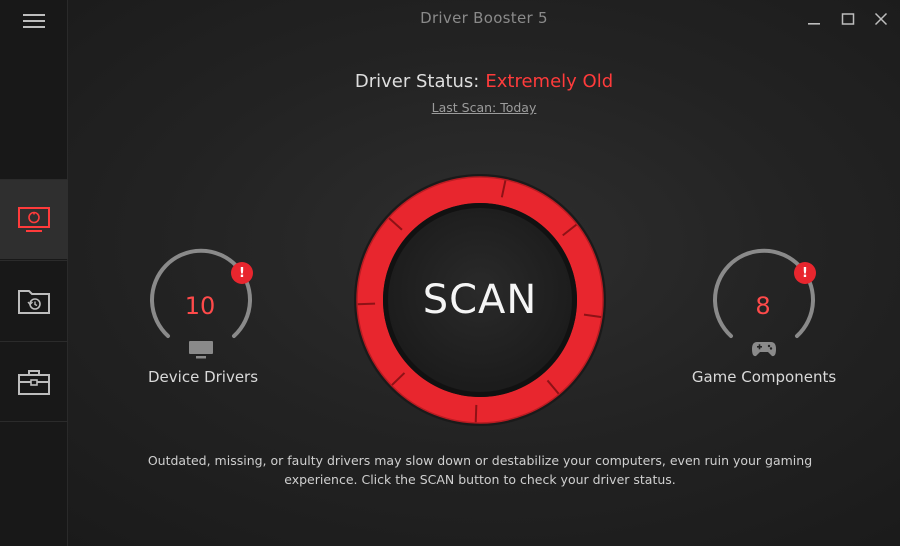 The image size is (900, 546). Describe the element at coordinates (242, 273) in the screenshot. I see `device-drivers-alert-badge: !` at that location.